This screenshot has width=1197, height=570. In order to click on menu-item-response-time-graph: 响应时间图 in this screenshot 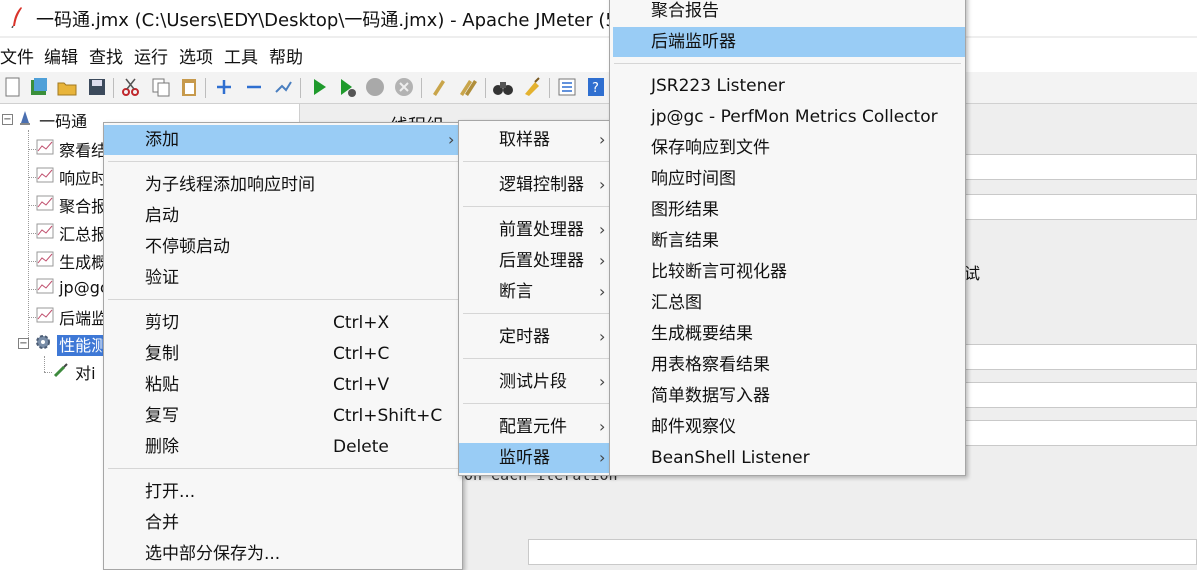, I will do `click(787, 179)`.